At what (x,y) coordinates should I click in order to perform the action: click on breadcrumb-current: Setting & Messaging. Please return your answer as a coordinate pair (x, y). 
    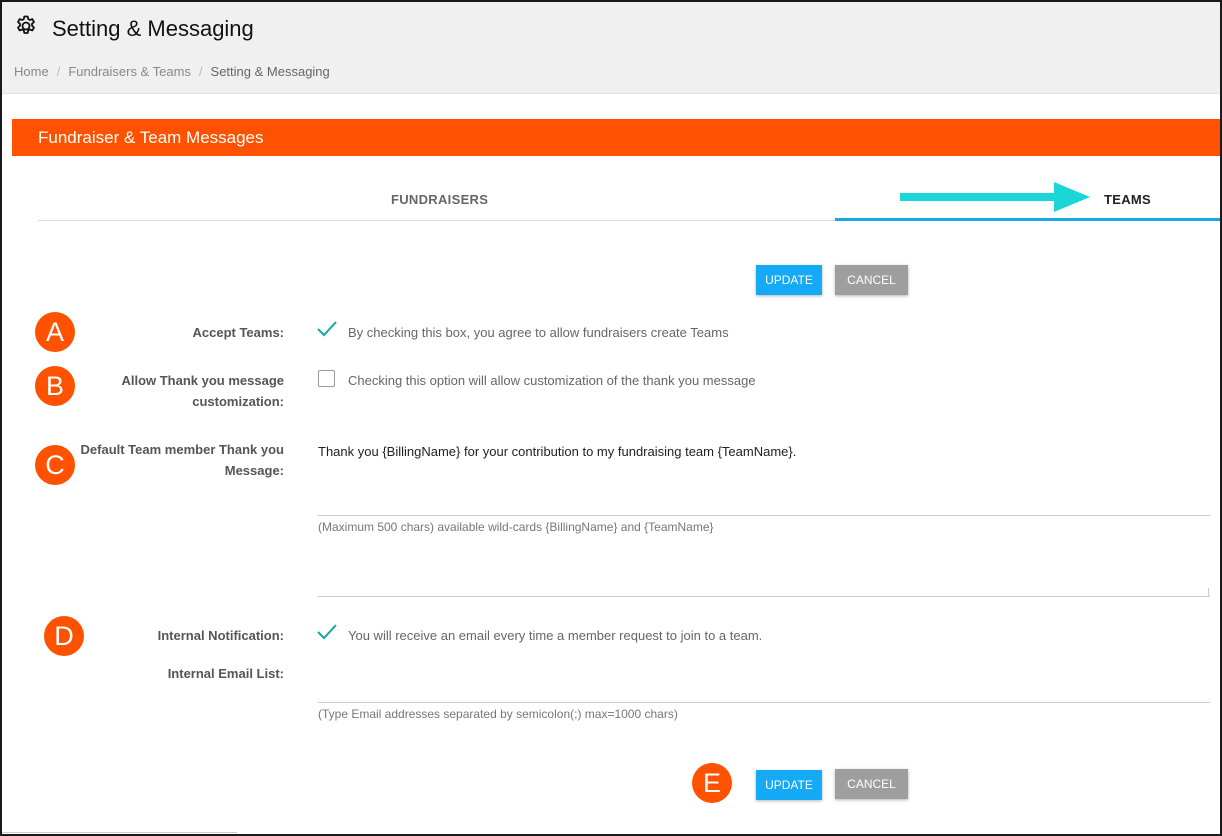
    Looking at the image, I should click on (270, 71).